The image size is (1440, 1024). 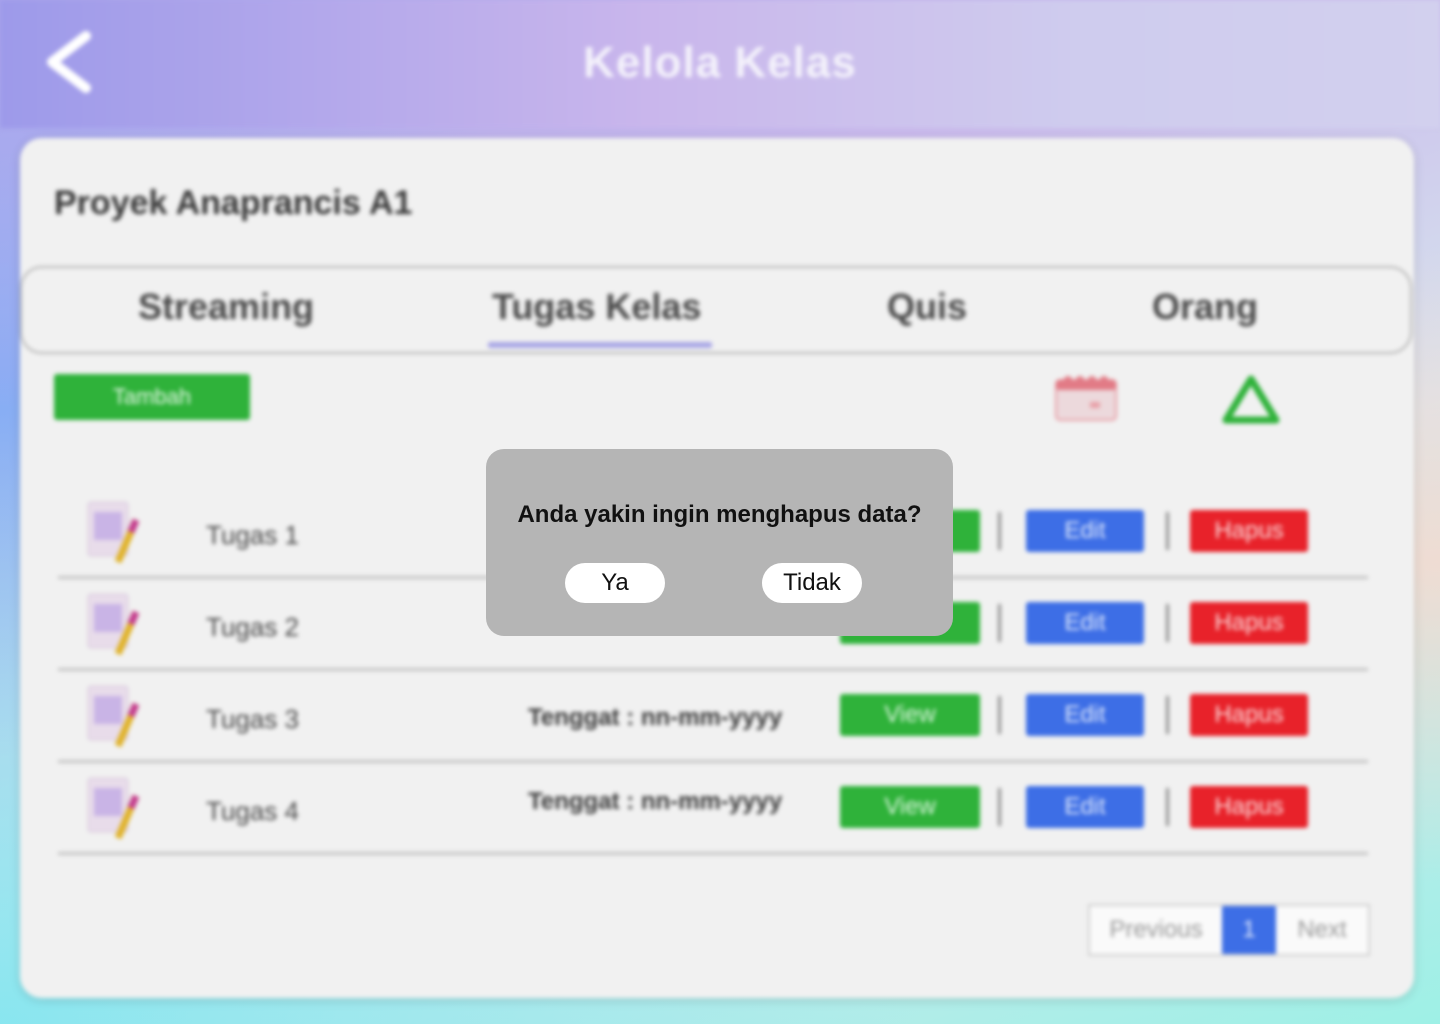 What do you see at coordinates (812, 583) in the screenshot?
I see `confirm-no-button: Tidak` at bounding box center [812, 583].